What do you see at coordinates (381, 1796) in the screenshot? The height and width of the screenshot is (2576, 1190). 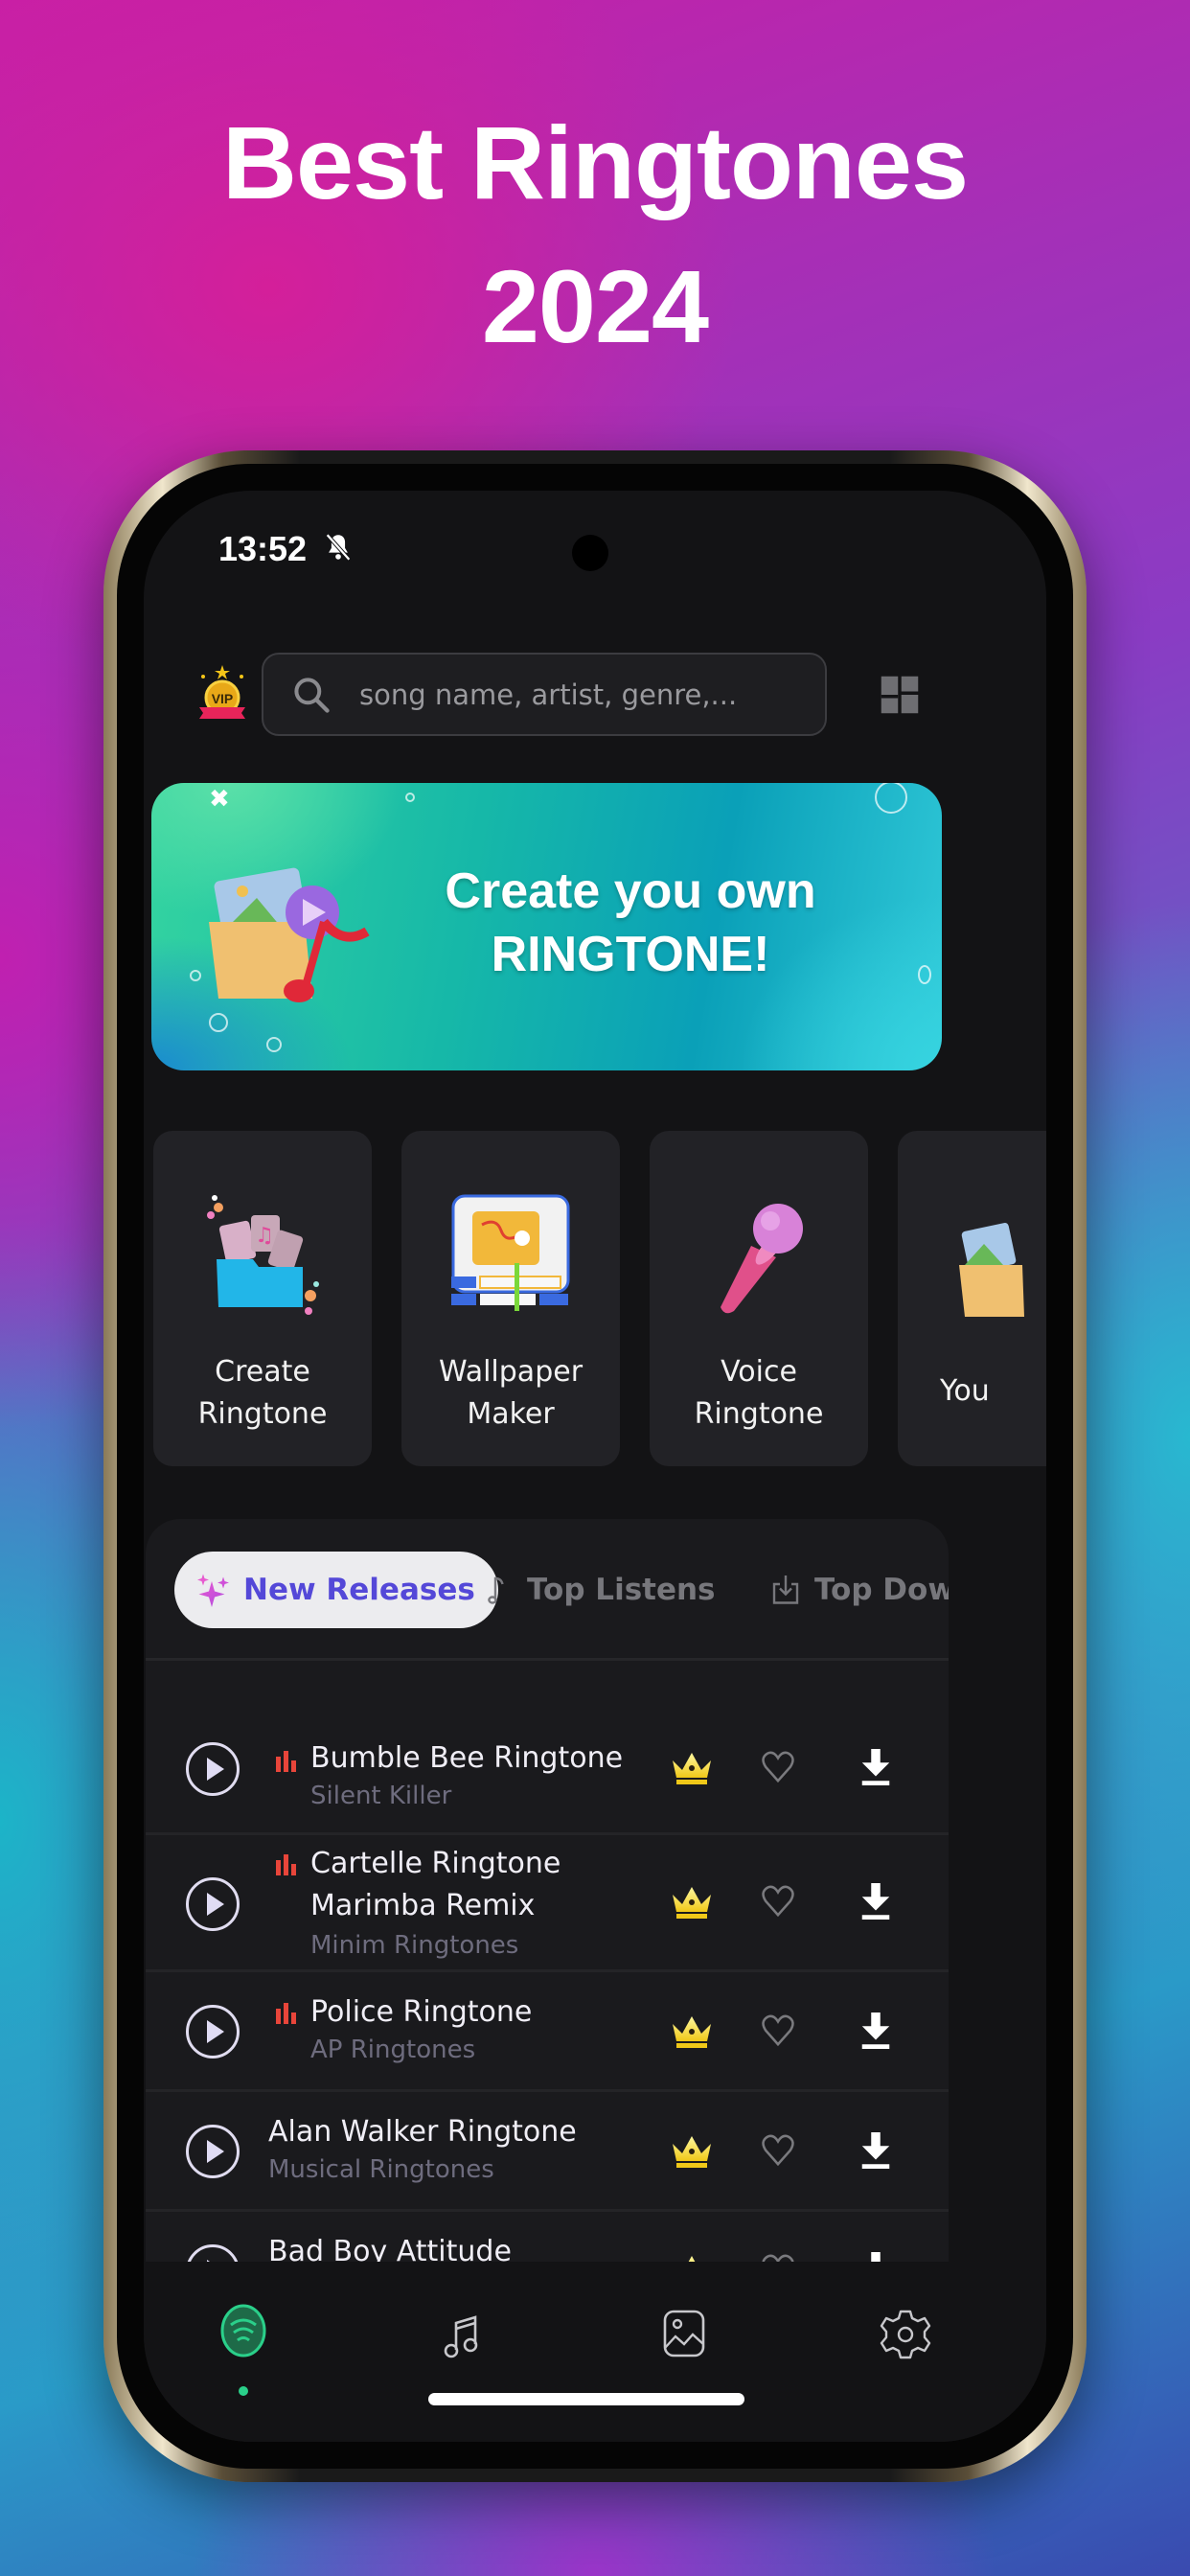 I see `ringtone-artist: Silent Killer` at bounding box center [381, 1796].